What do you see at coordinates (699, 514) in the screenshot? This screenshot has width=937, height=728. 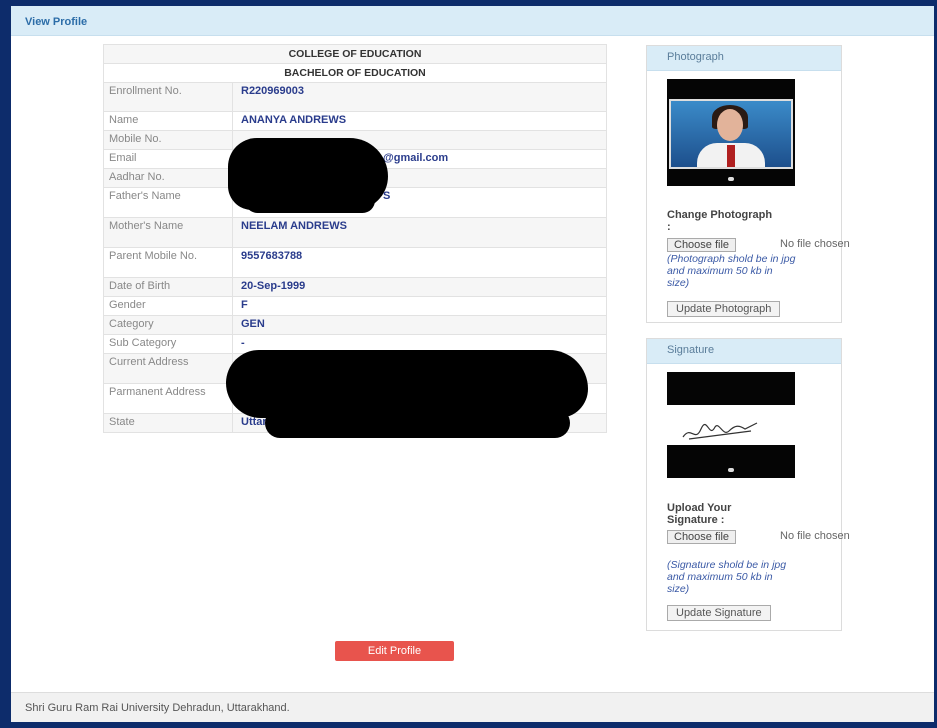 I see `upload-signature-label: Upload Your Signature :` at bounding box center [699, 514].